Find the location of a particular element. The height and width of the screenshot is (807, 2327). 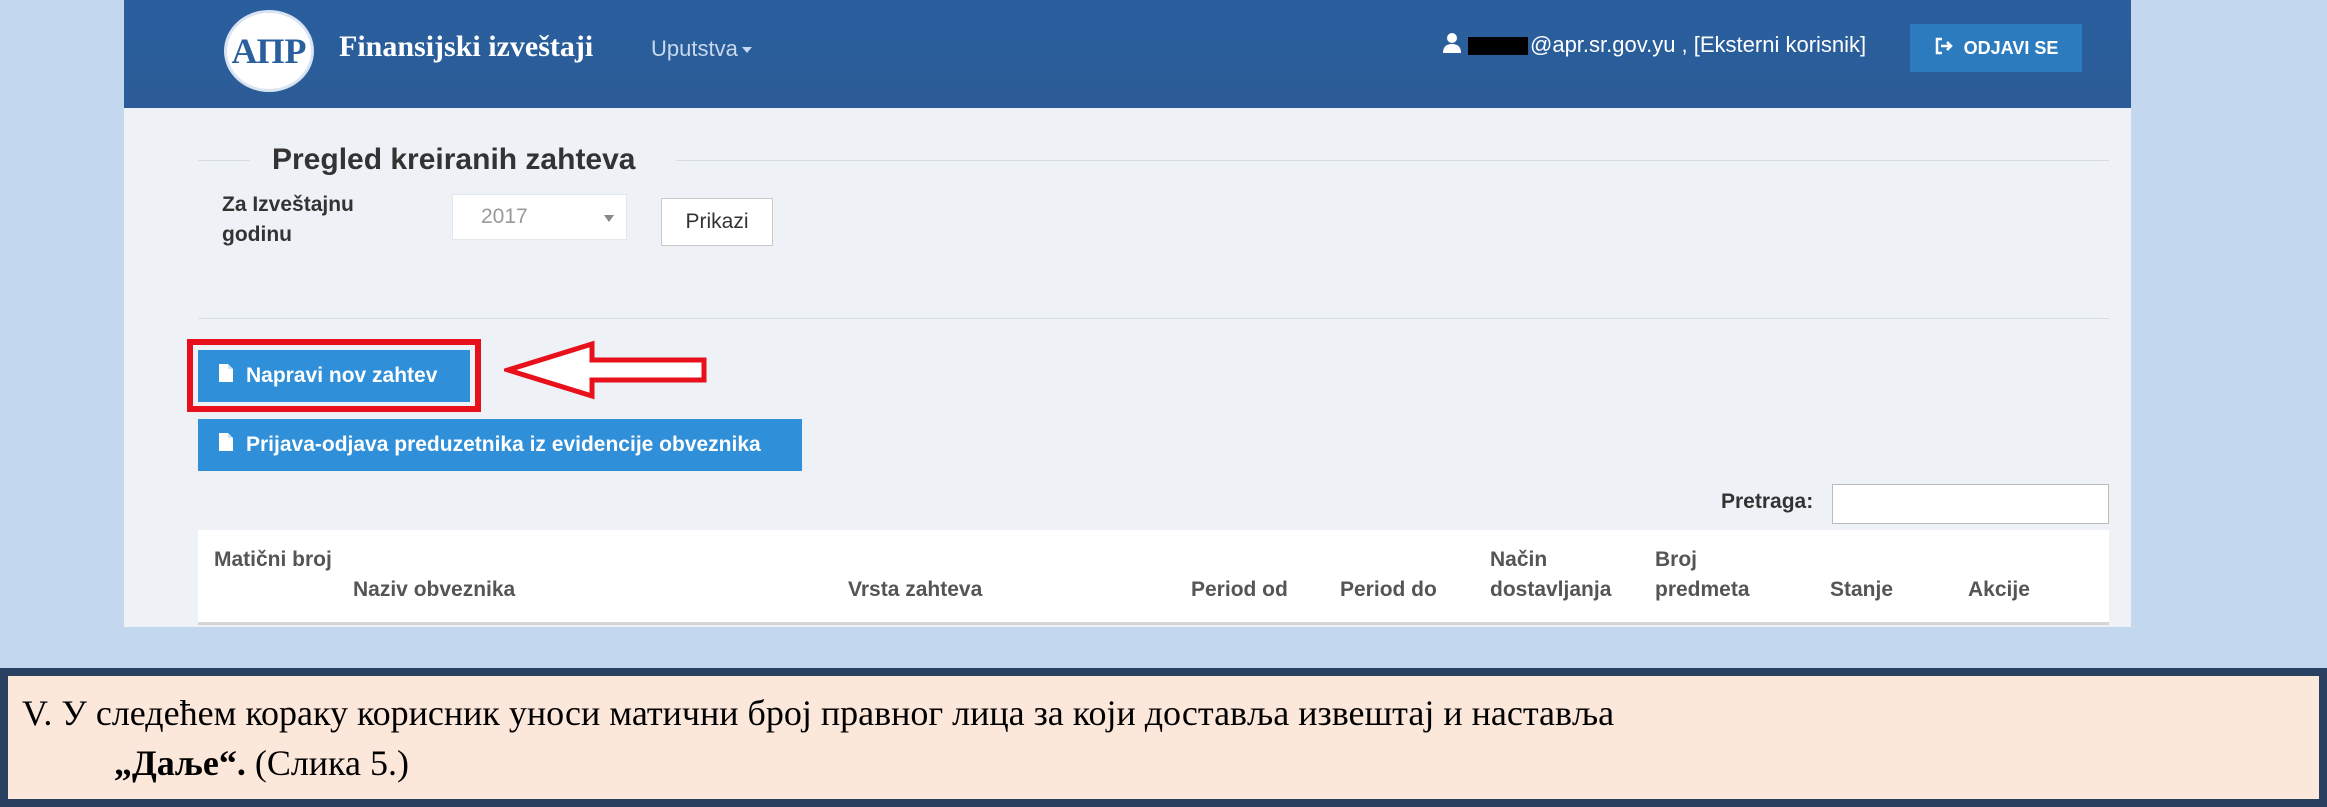

column-header: Stanje is located at coordinates (1861, 590).